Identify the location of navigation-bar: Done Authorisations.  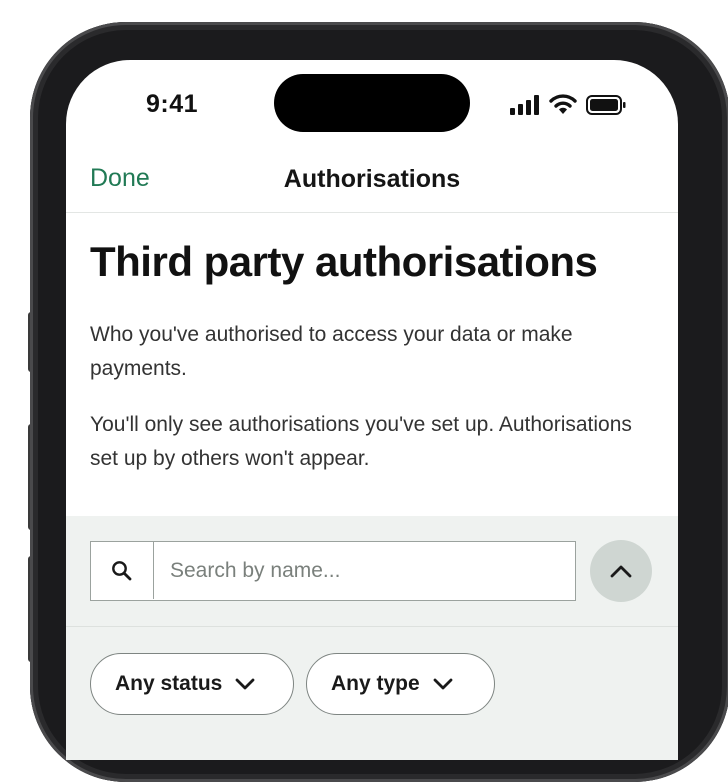
(372, 181).